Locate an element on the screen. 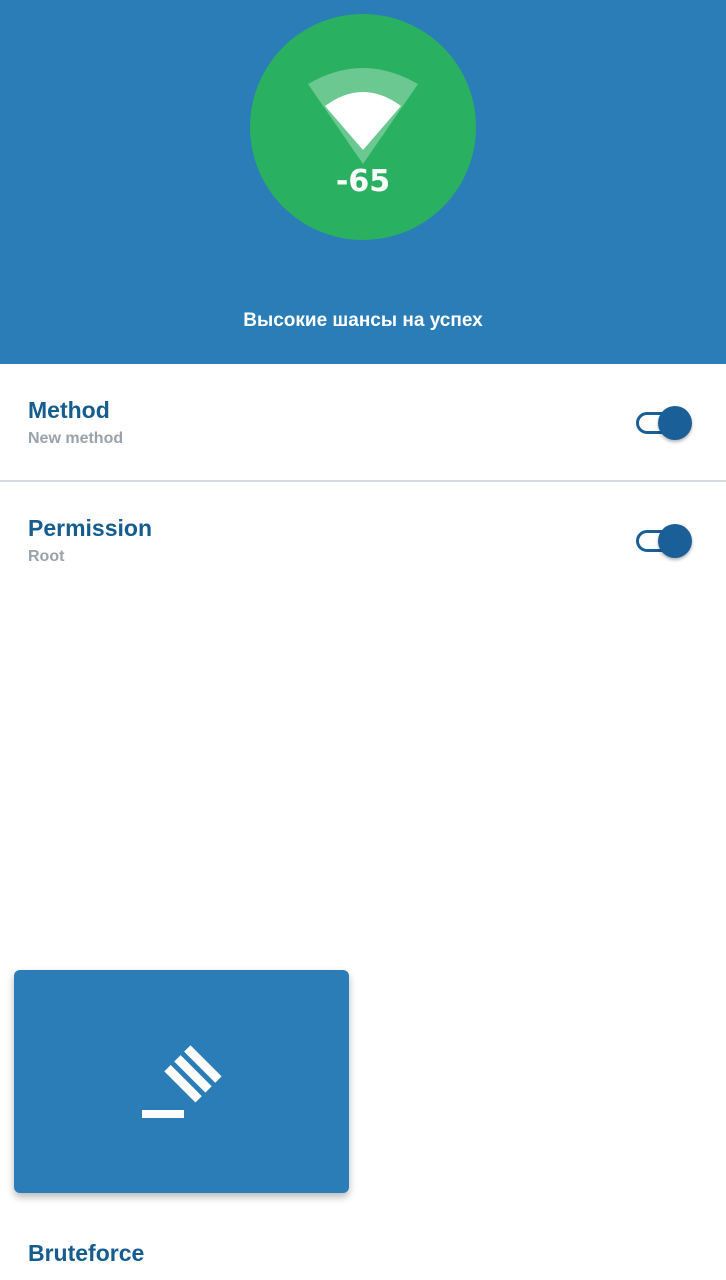 This screenshot has width=726, height=1280. setting-row-method: Method New method is located at coordinates (363, 423).